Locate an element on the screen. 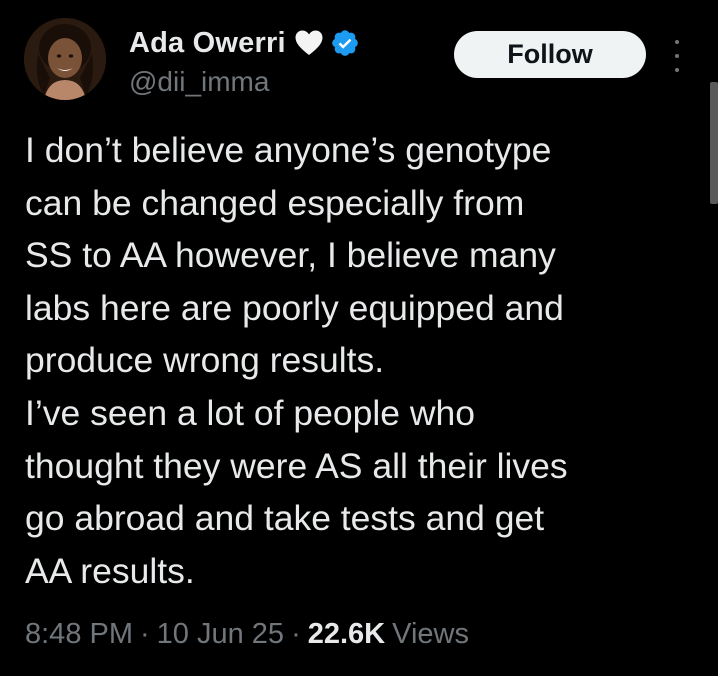 This screenshot has width=718, height=676. views-label: Views is located at coordinates (430, 634).